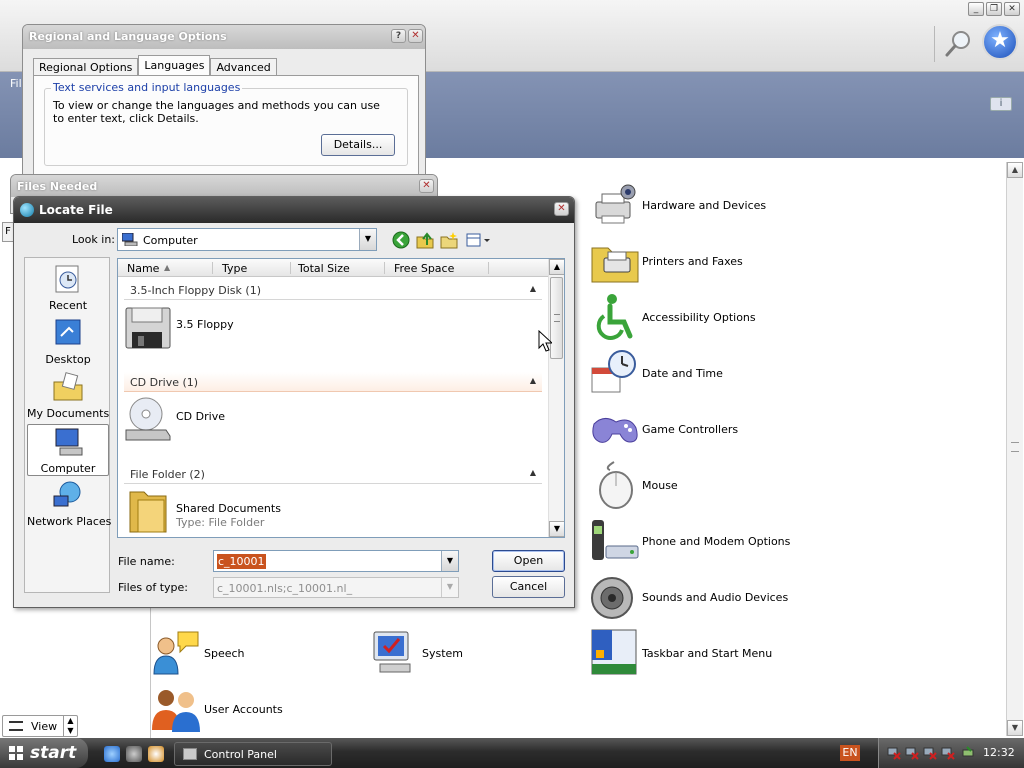 Image resolution: width=1024 pixels, height=768 pixels. I want to click on quicklaunch-browser-icon, so click(156, 754).